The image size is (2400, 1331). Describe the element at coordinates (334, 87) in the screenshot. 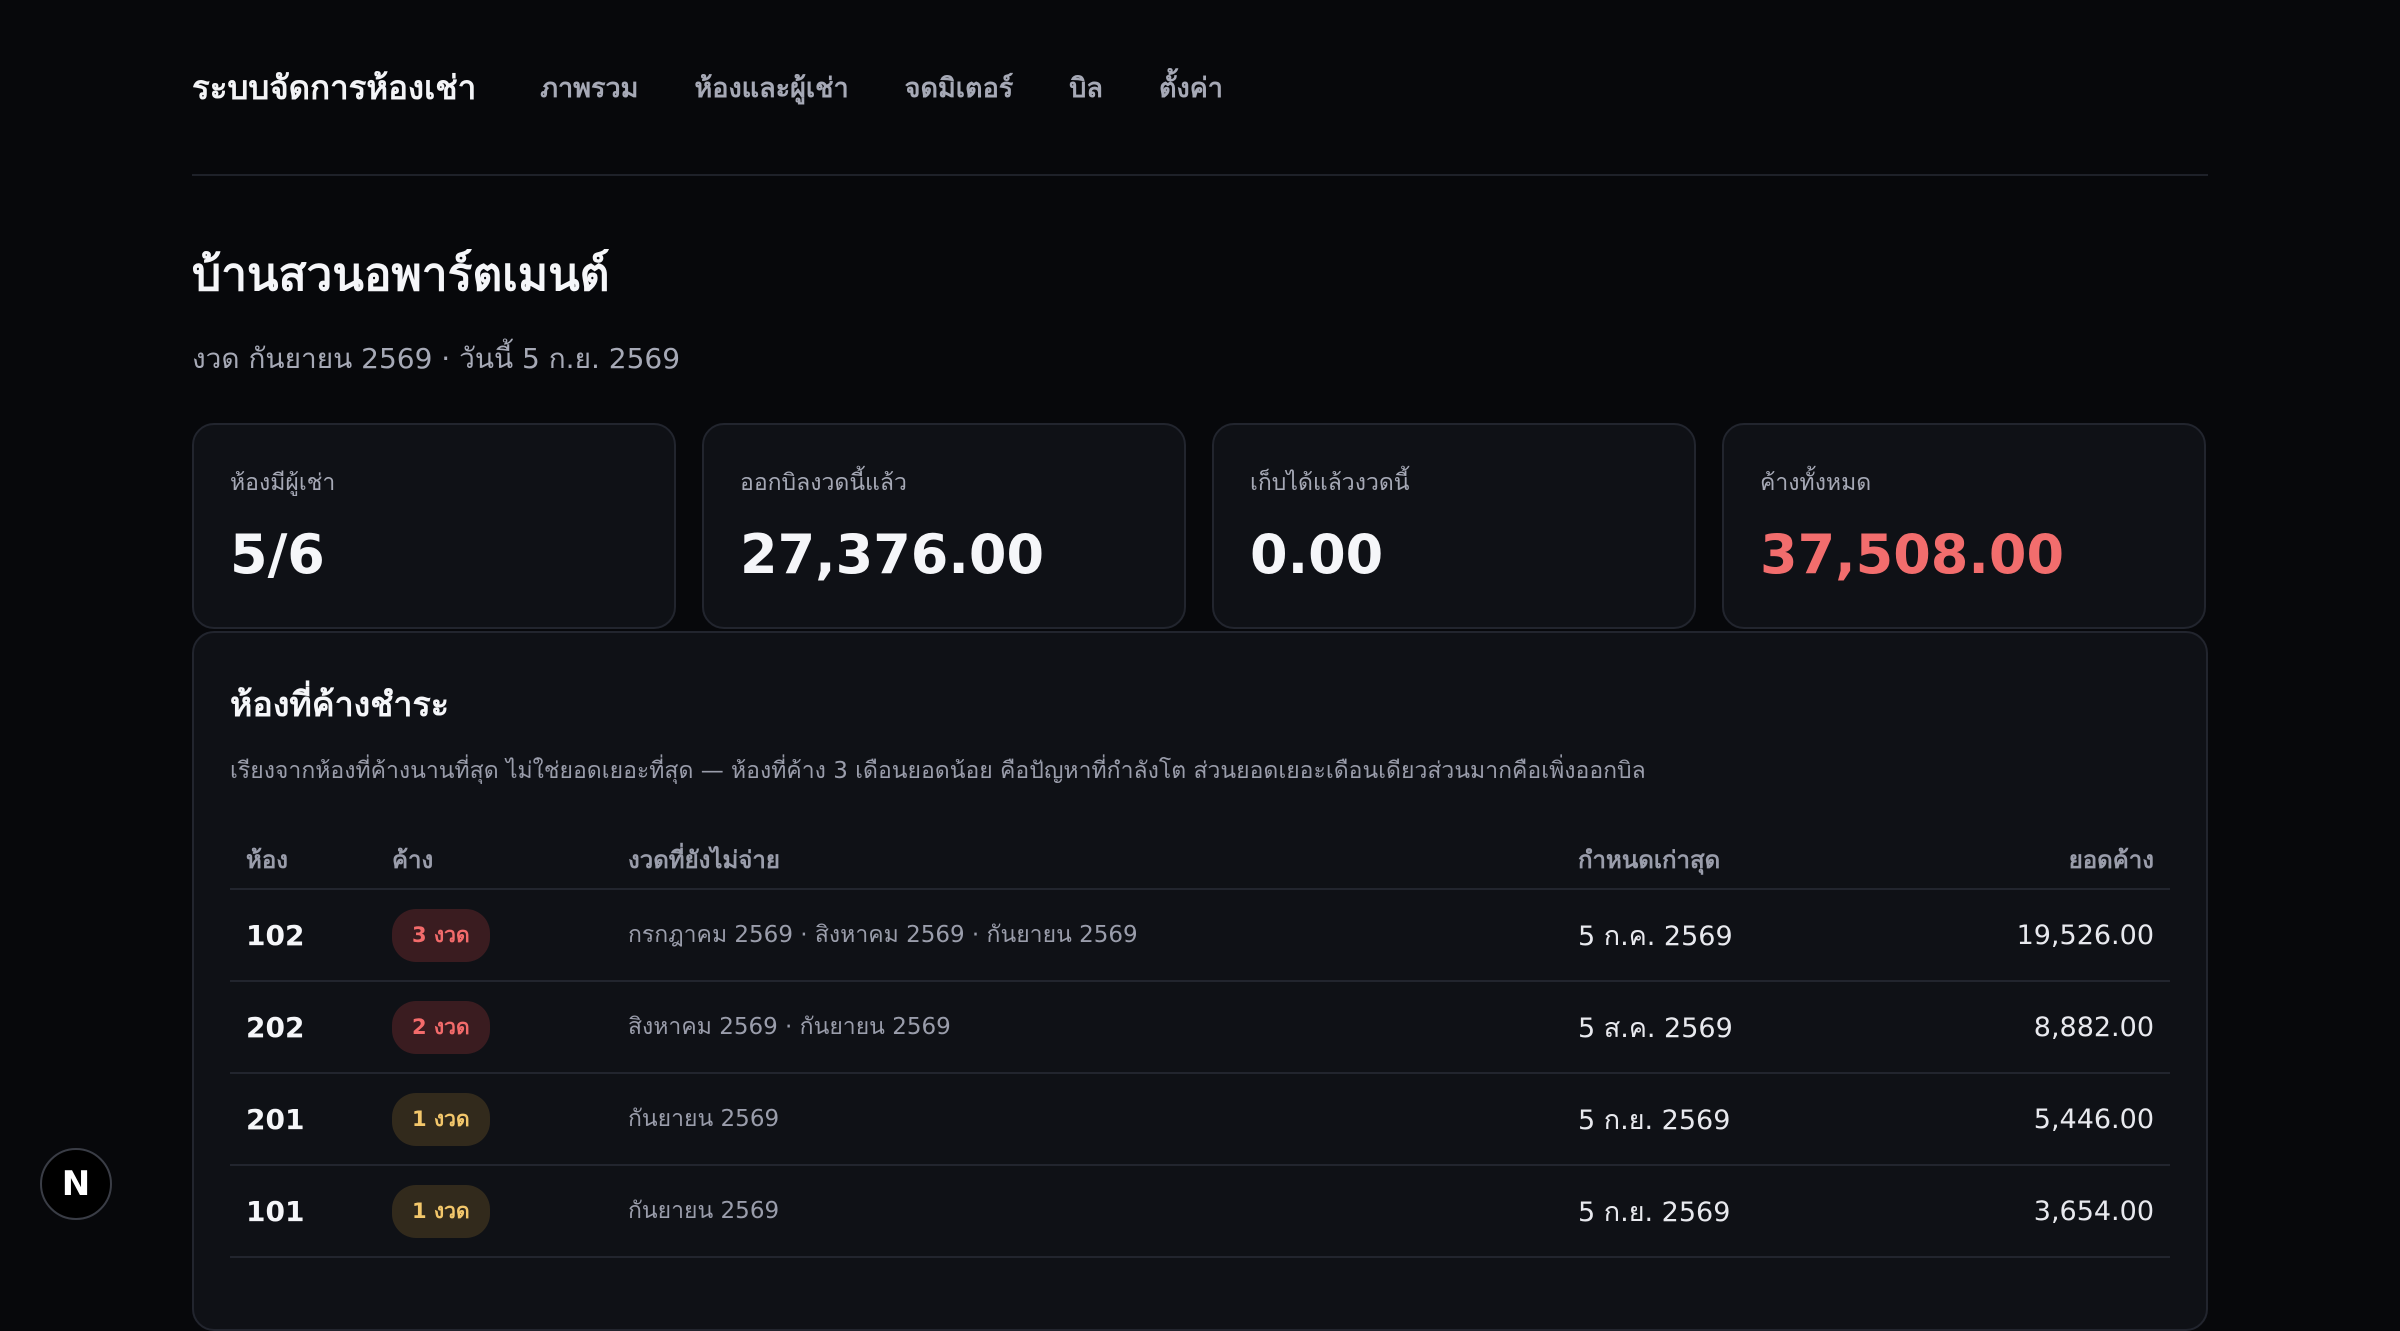

I see `app-brand: ระบบจัดการห้องเช่า` at that location.